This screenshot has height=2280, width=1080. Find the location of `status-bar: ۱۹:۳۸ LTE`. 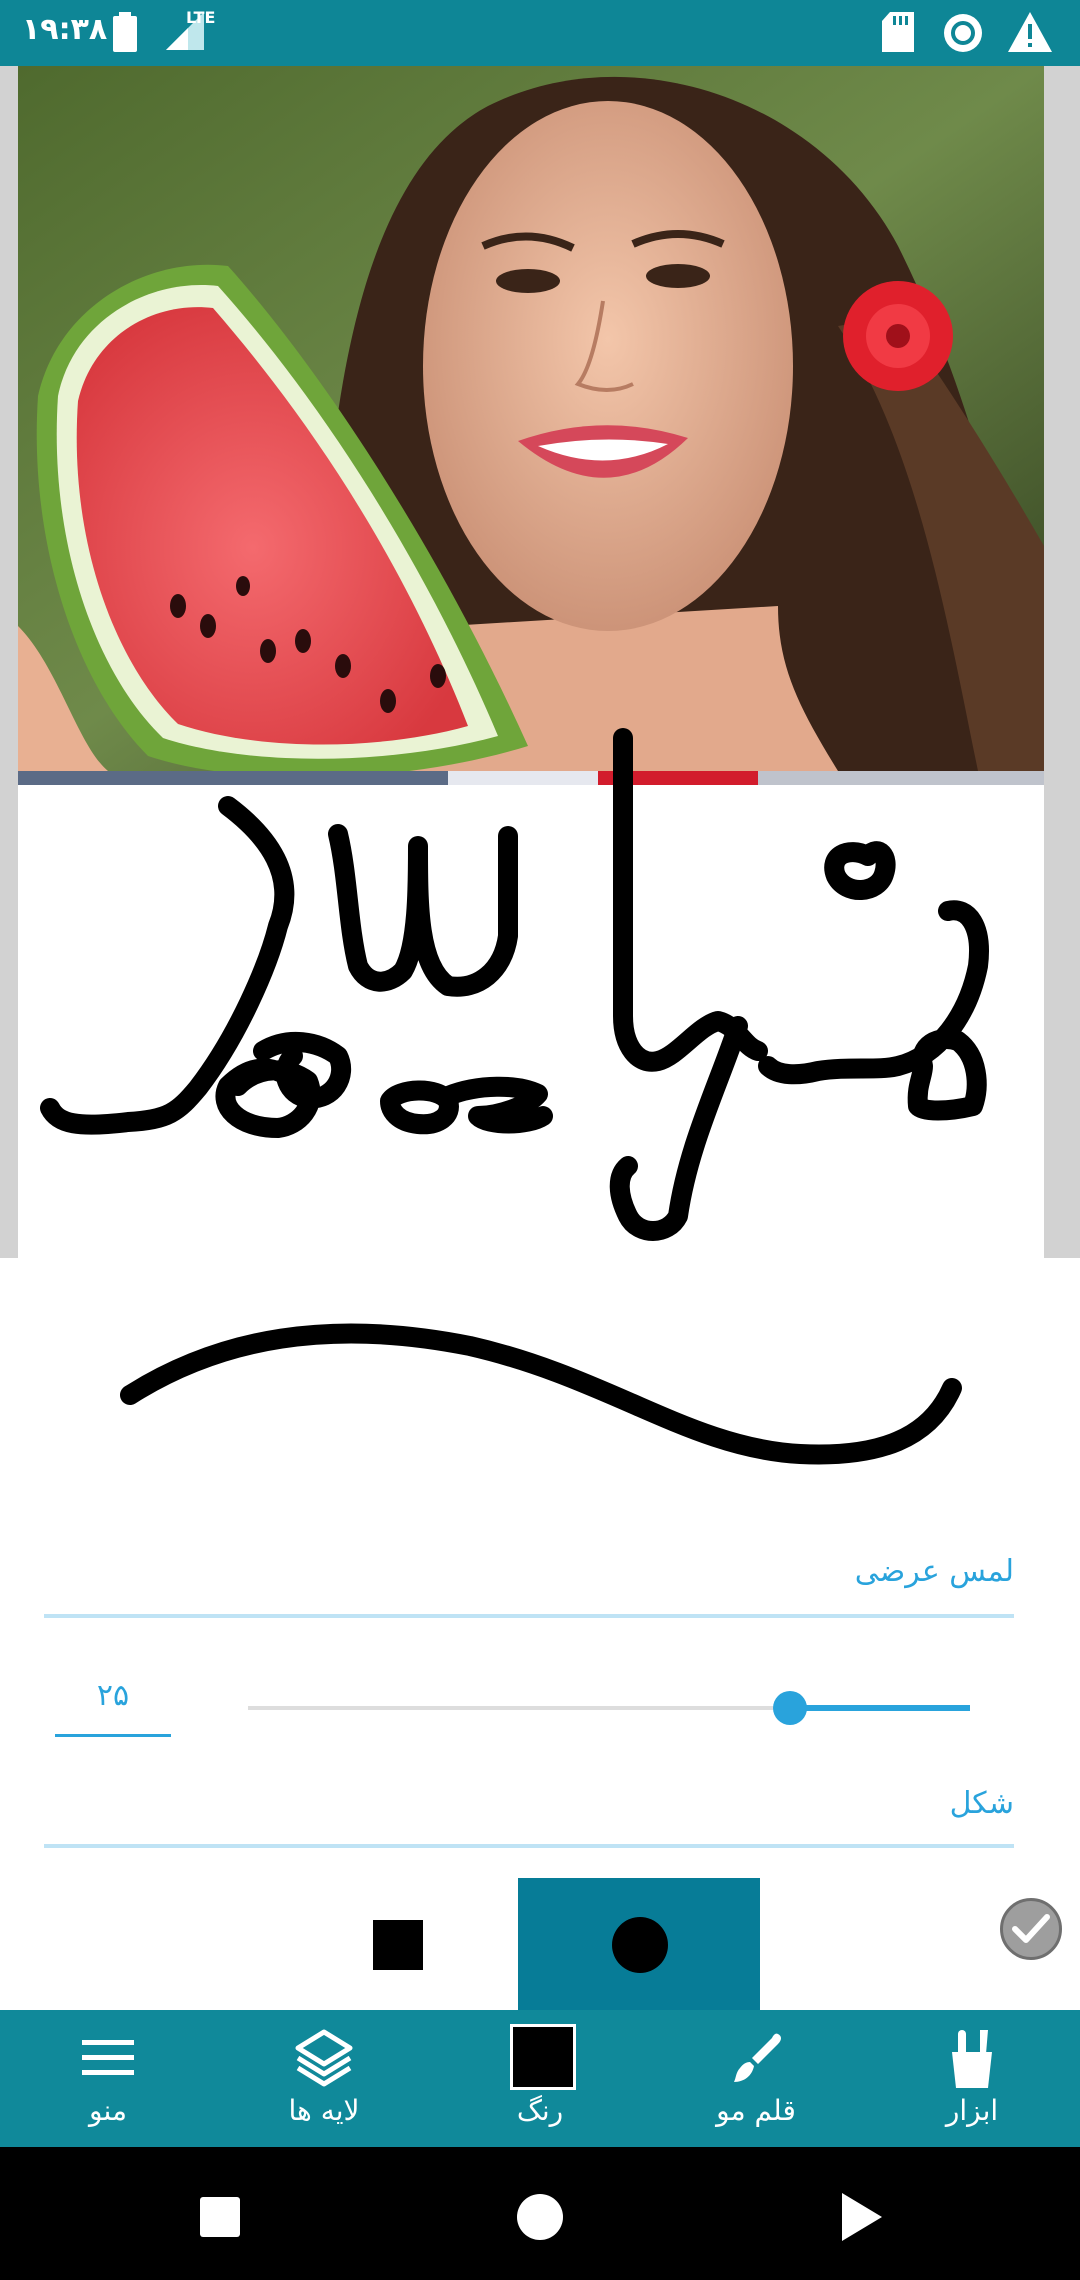

status-bar: ۱۹:۳۸ LTE is located at coordinates (540, 33).